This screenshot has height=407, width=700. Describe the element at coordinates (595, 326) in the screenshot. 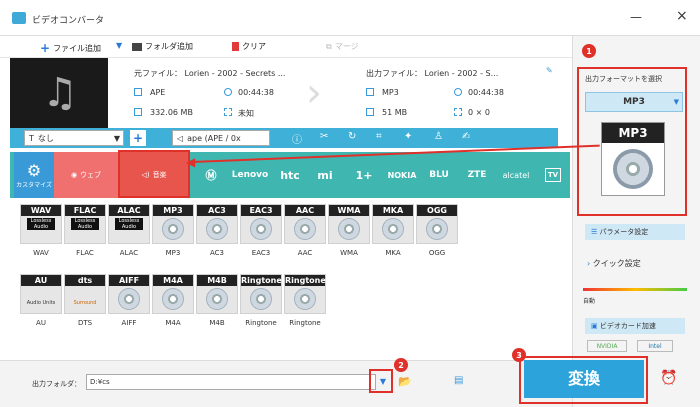

I see `chip-icon: ▣` at that location.